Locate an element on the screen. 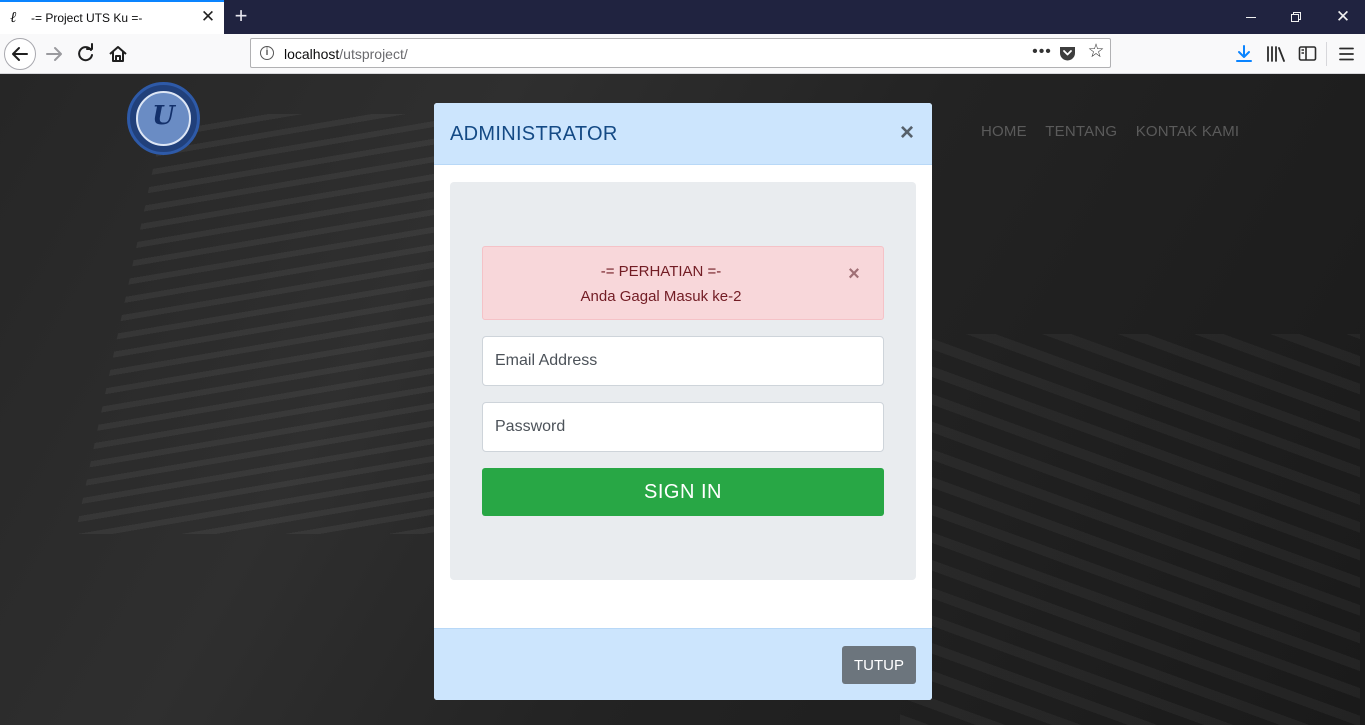  pocket-icon is located at coordinates (1067, 53).